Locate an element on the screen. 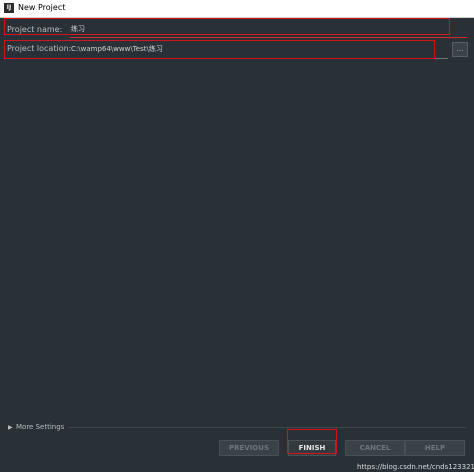  project-name-error-underline is located at coordinates (268, 37).